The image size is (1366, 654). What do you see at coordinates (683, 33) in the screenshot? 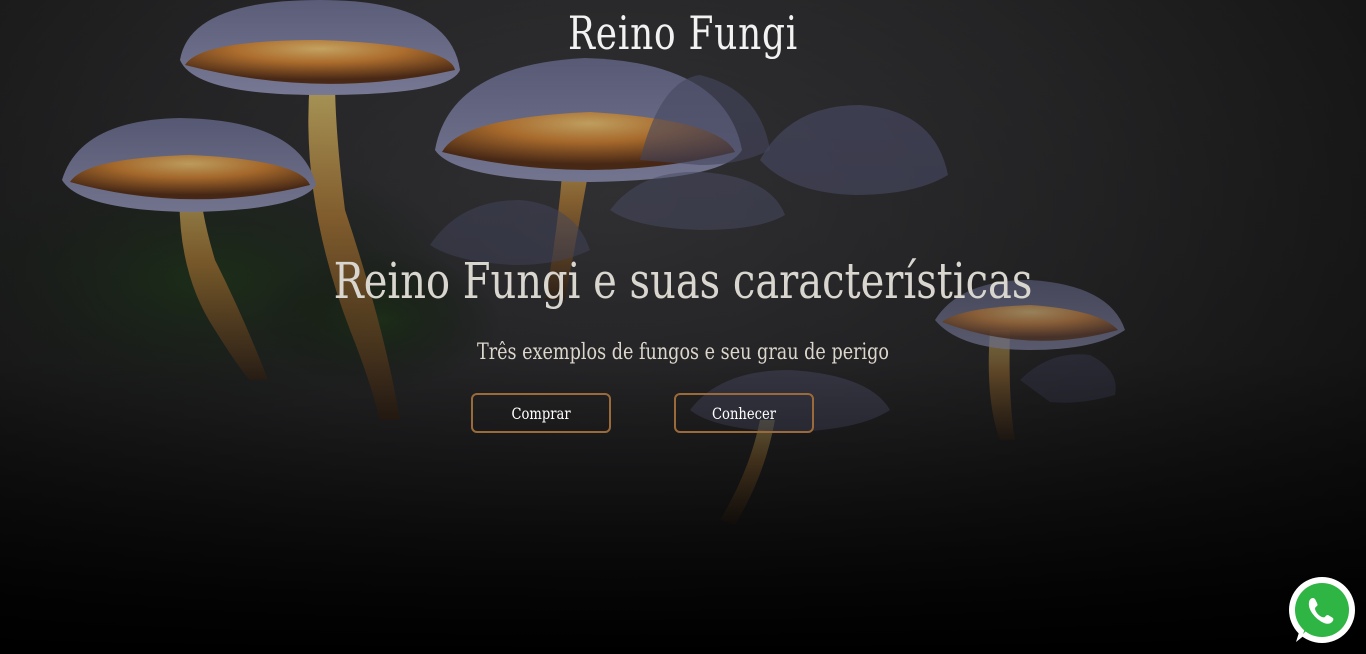
I see `site-title: Reino Fungi` at bounding box center [683, 33].